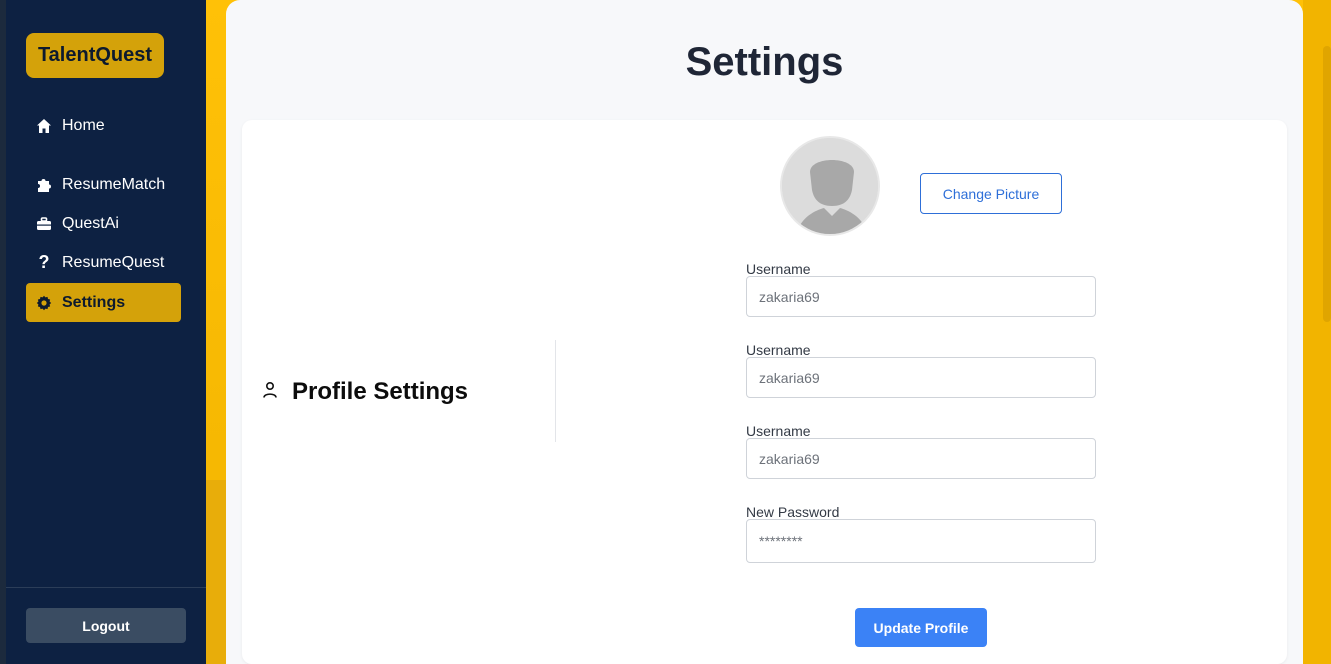 This screenshot has width=1331, height=664. What do you see at coordinates (44, 126) in the screenshot?
I see `home-icon` at bounding box center [44, 126].